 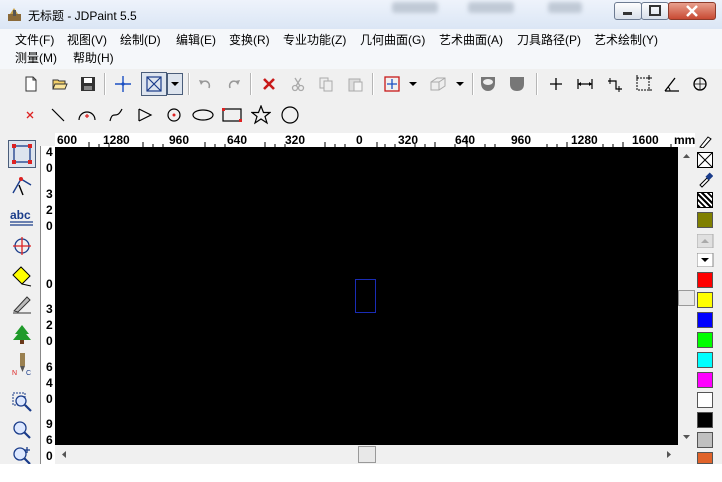 I want to click on dimension-horizontal-icon, so click(x=585, y=84).